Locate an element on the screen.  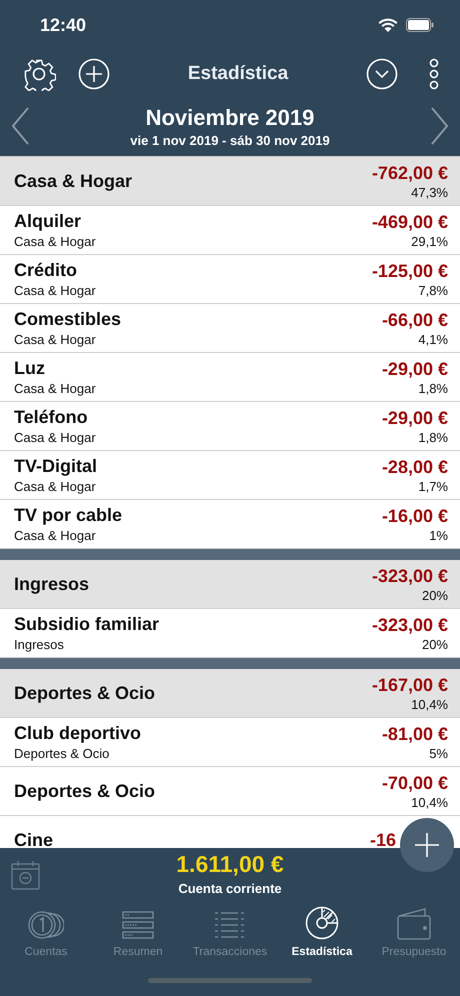
row-title: Alquiler is located at coordinates (48, 221).